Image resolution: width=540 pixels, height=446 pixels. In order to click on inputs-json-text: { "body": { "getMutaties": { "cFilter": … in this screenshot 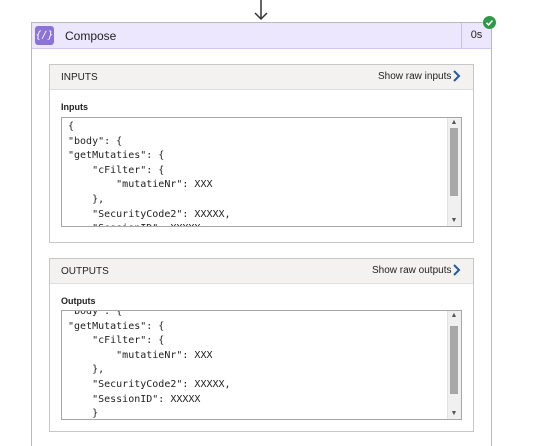, I will do `click(149, 173)`.